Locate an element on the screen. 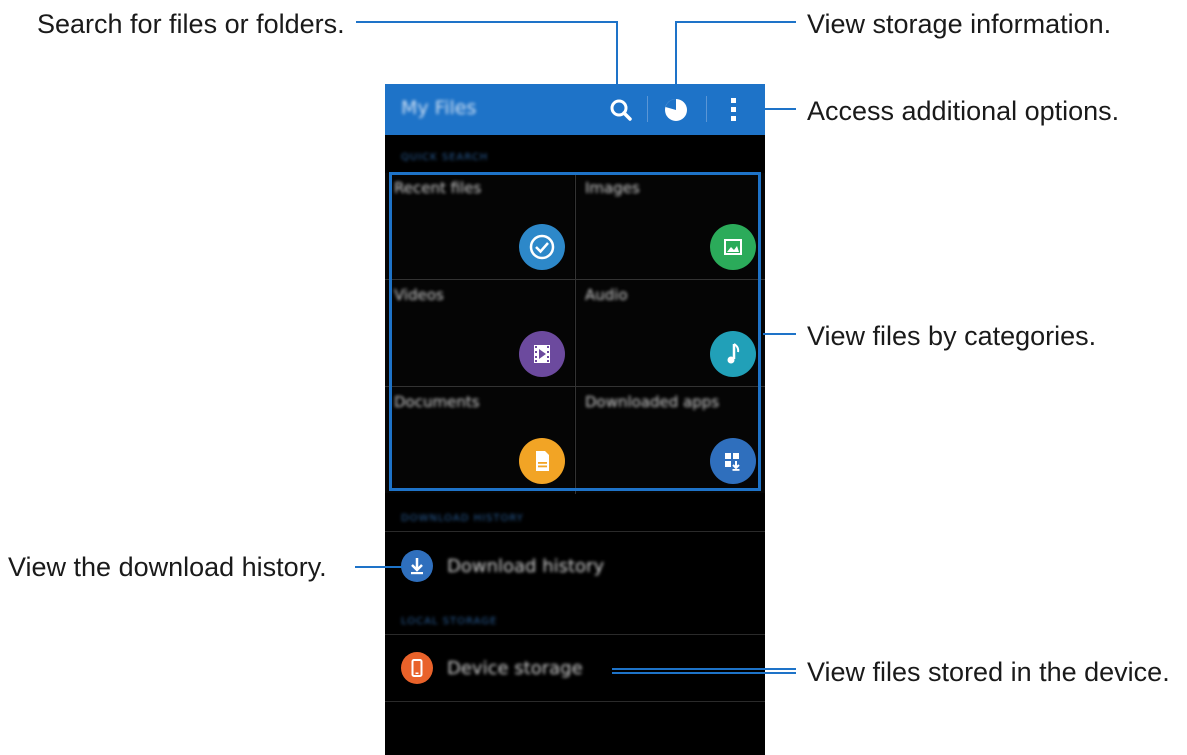  device-storage-label: Device storage is located at coordinates (515, 668).